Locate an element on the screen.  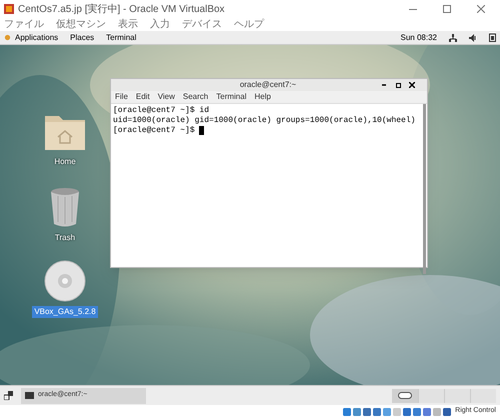
close-icon is located at coordinates (412, 85).